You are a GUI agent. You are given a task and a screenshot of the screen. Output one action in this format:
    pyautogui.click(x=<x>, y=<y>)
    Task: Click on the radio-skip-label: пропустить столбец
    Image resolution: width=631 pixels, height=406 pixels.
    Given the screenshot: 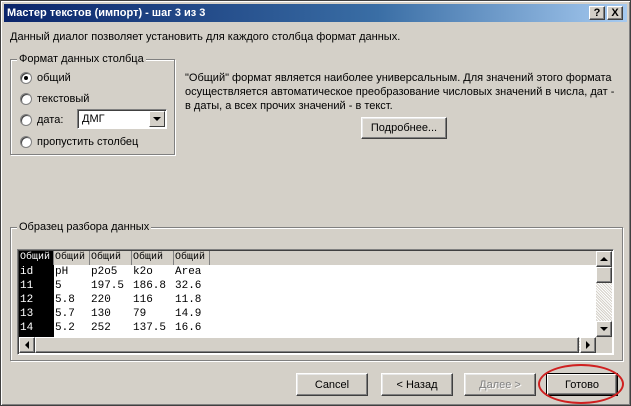 What is the action you would take?
    pyautogui.click(x=88, y=142)
    